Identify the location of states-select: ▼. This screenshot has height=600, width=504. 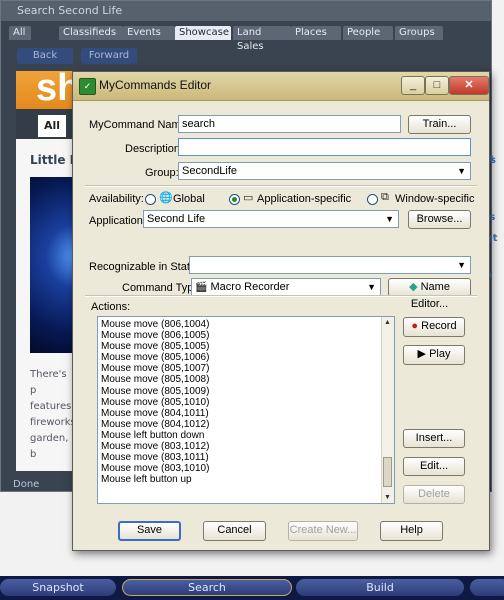
(330, 265).